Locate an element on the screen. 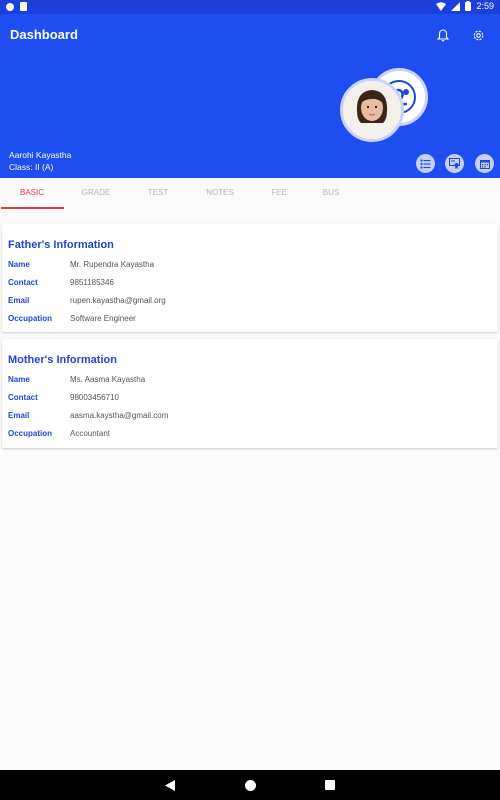  mother-occupation-value: Accountant is located at coordinates (90, 433).